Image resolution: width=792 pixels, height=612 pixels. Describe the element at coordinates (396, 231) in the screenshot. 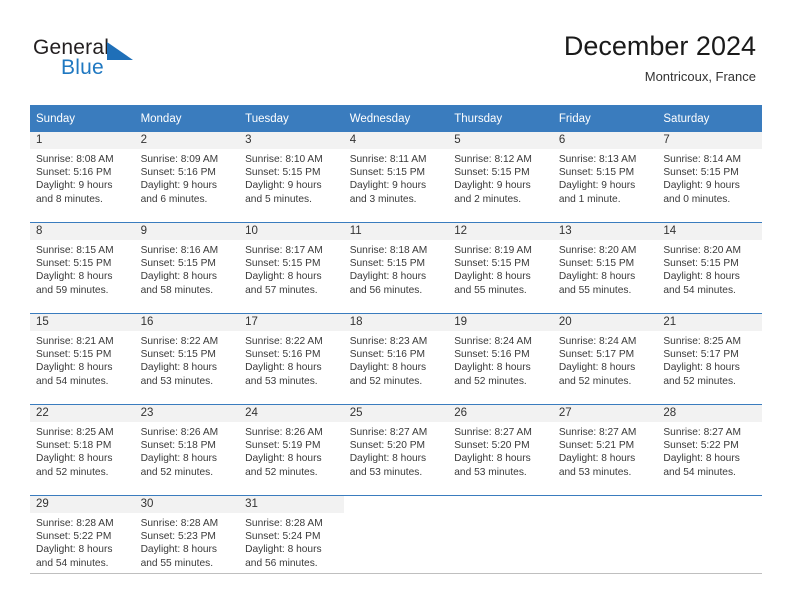

I see `day-number: 11` at that location.